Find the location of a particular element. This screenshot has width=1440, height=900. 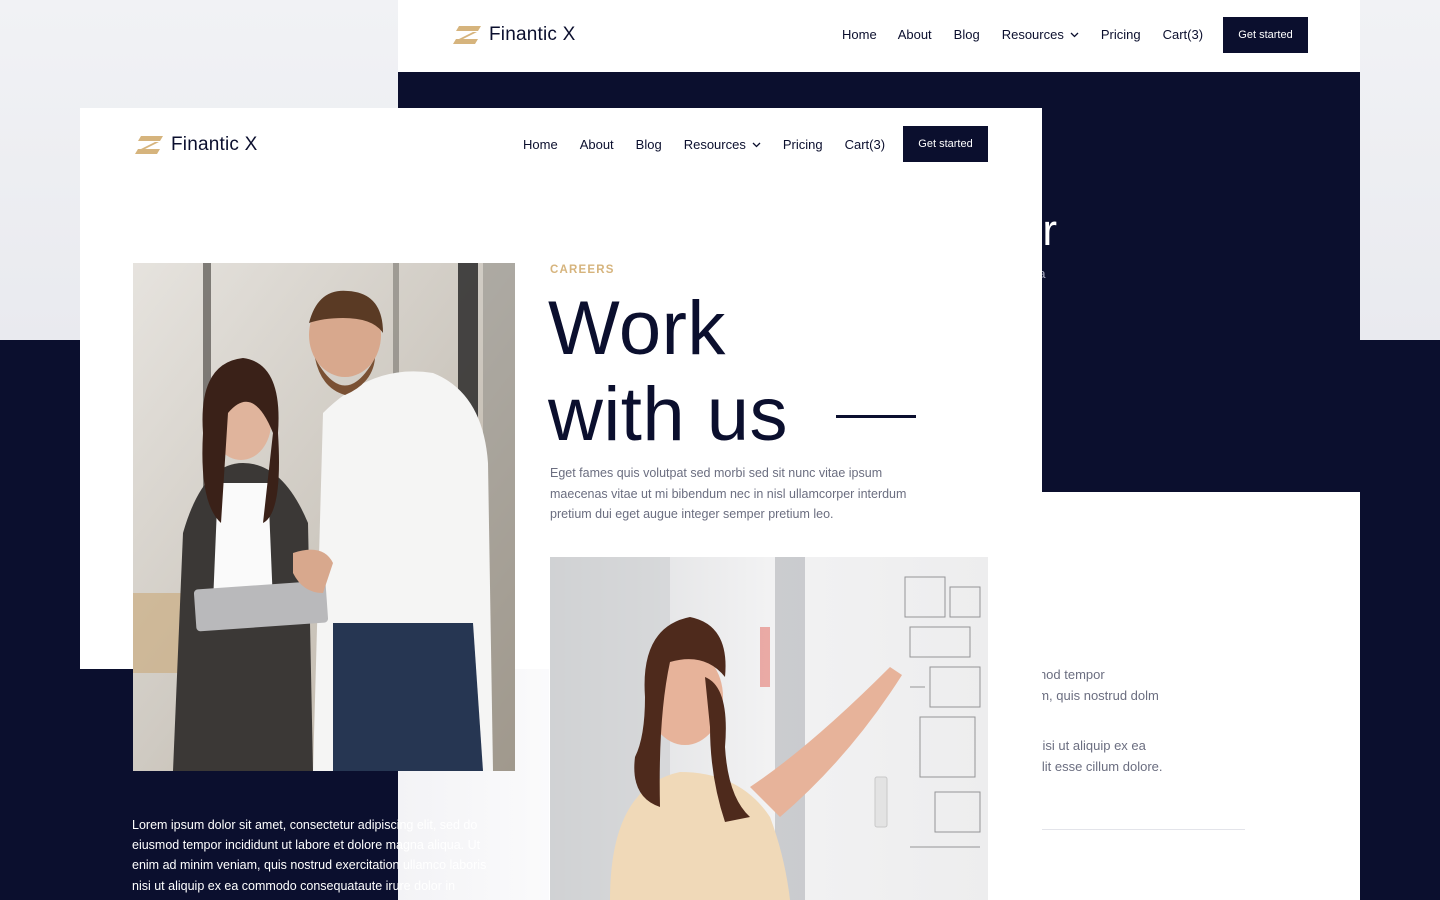

front-logo: Finantic X is located at coordinates (196, 145).